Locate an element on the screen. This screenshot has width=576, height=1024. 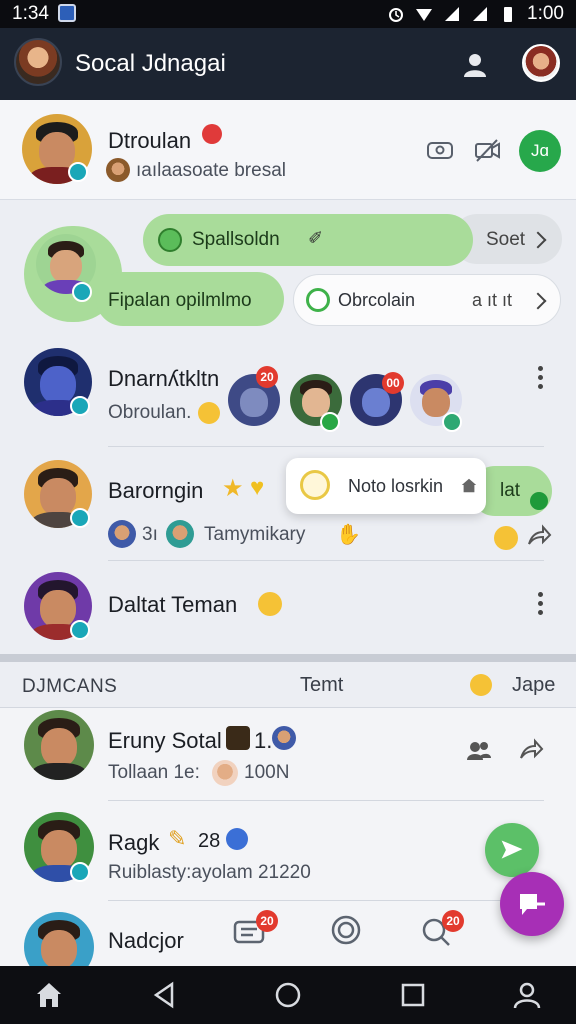
mute-call-icon is located at coordinates (487, 150).